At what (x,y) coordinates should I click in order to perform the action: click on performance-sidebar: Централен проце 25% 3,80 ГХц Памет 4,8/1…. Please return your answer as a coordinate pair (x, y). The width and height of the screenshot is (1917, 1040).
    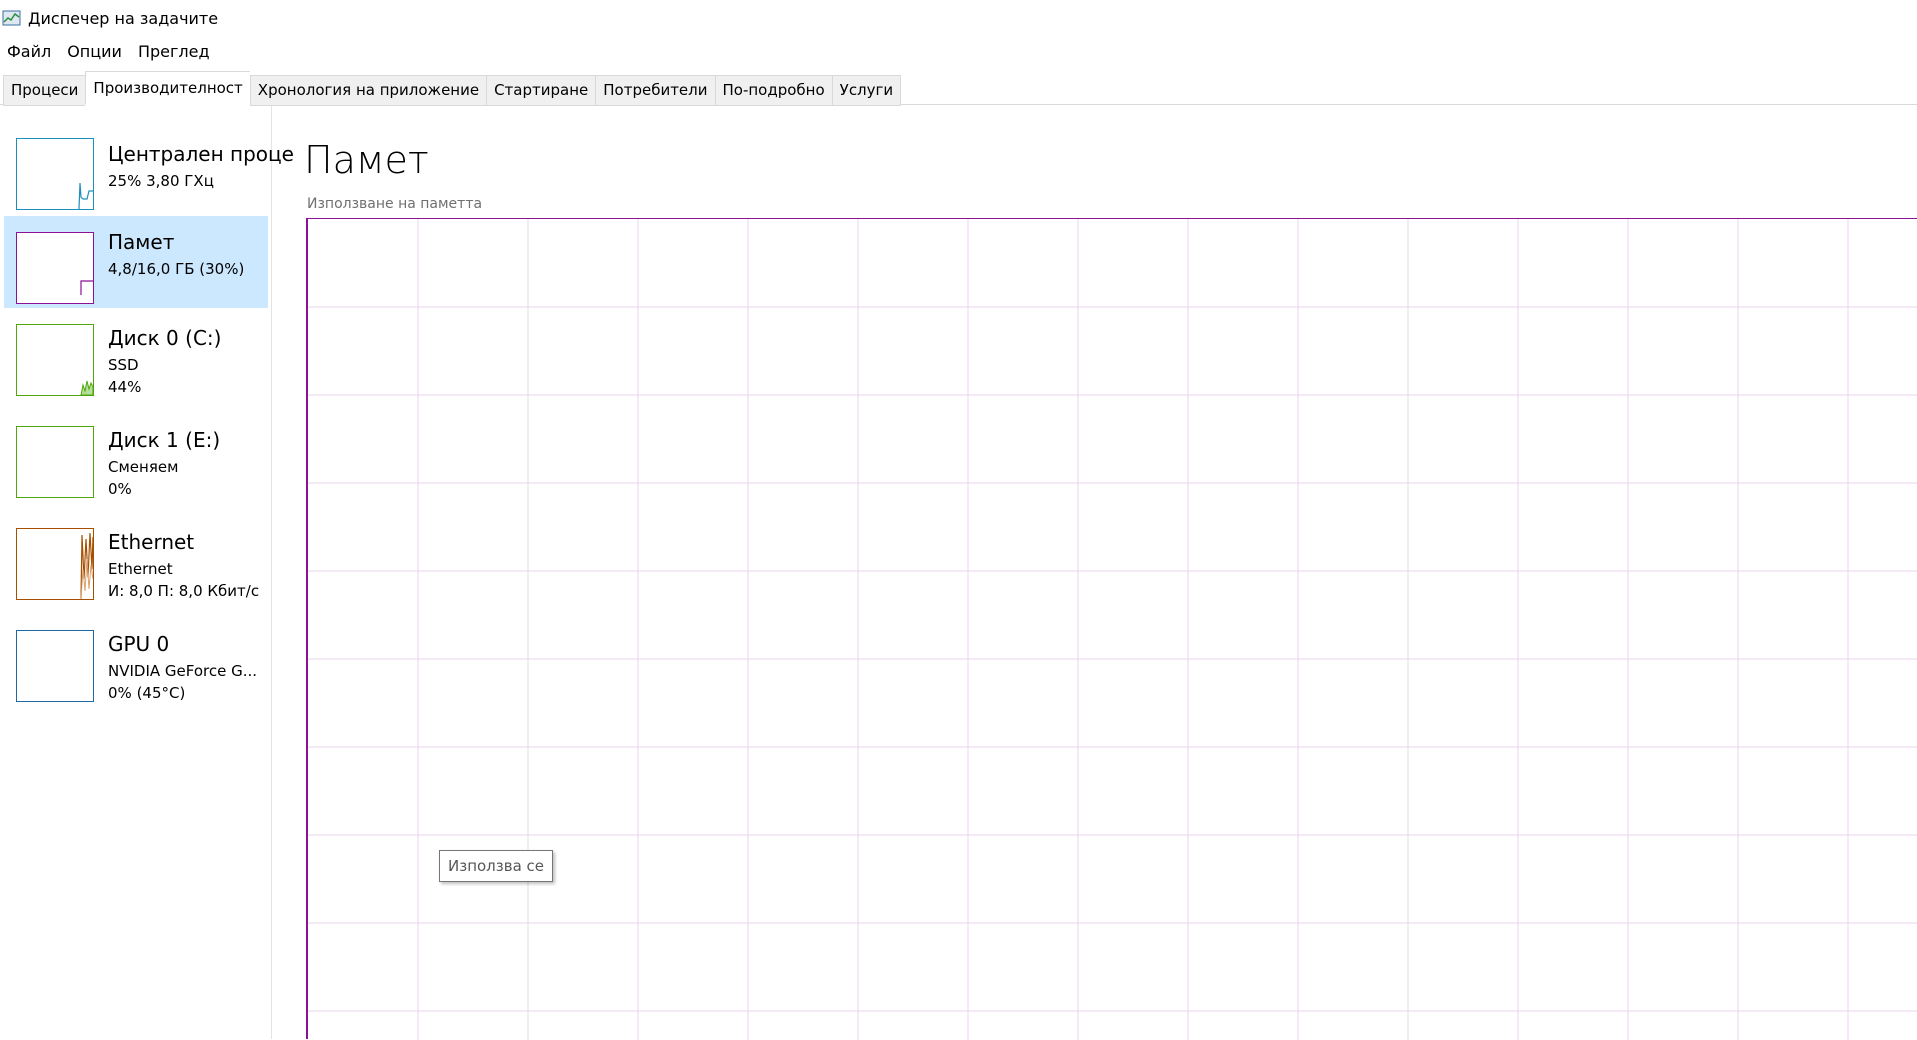
    Looking at the image, I should click on (147, 572).